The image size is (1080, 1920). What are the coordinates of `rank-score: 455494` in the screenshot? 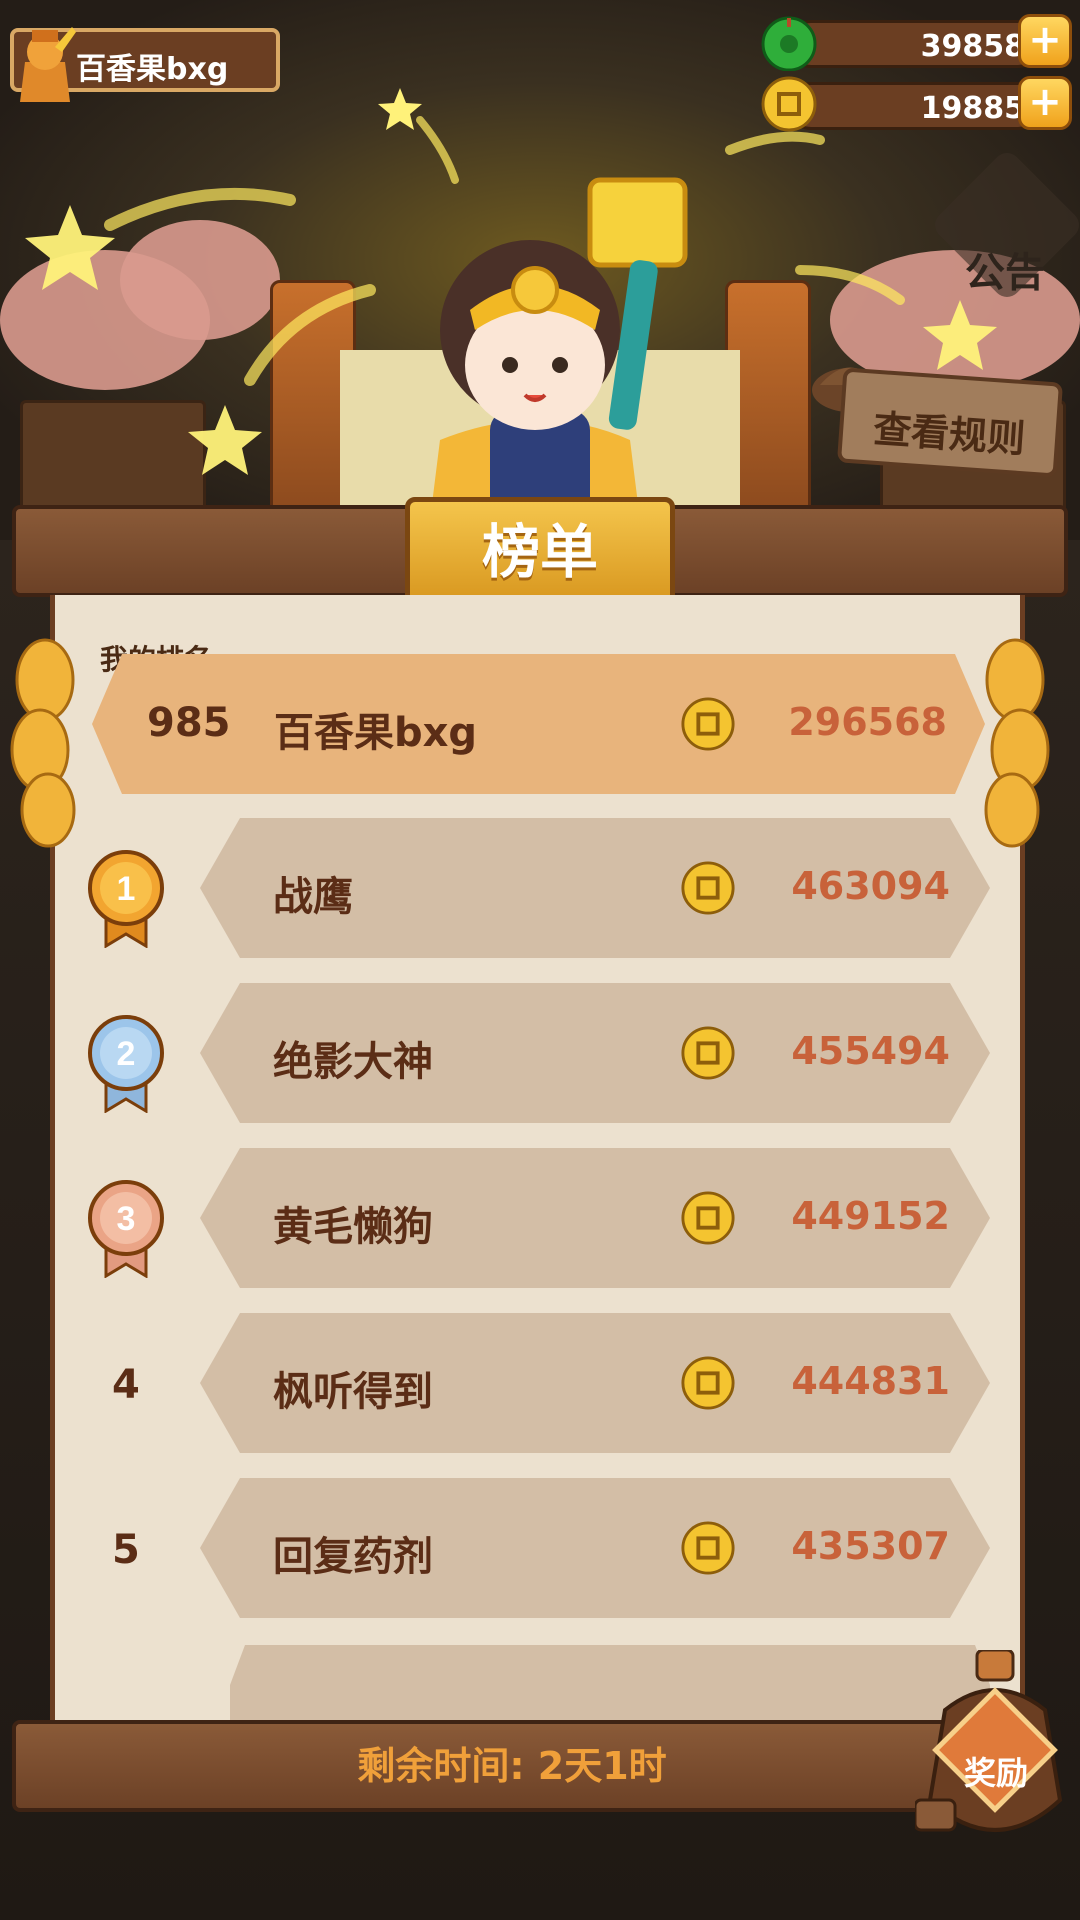 It's located at (870, 1051).